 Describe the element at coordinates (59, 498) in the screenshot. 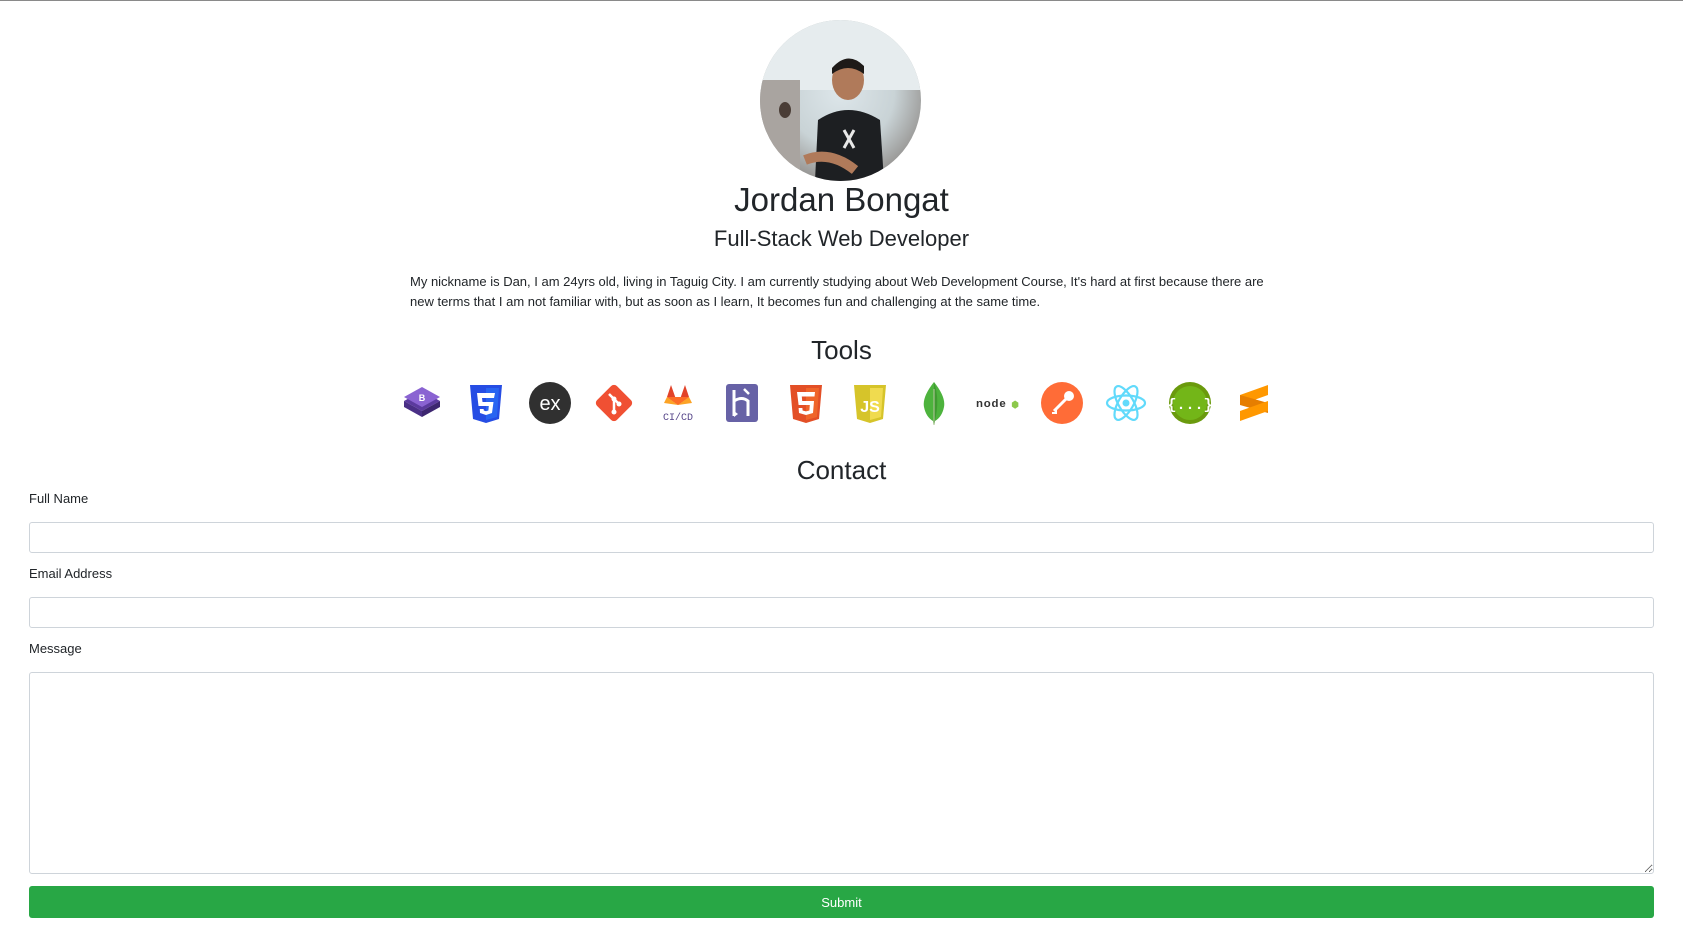

I see `full-name-label: Full Name` at that location.